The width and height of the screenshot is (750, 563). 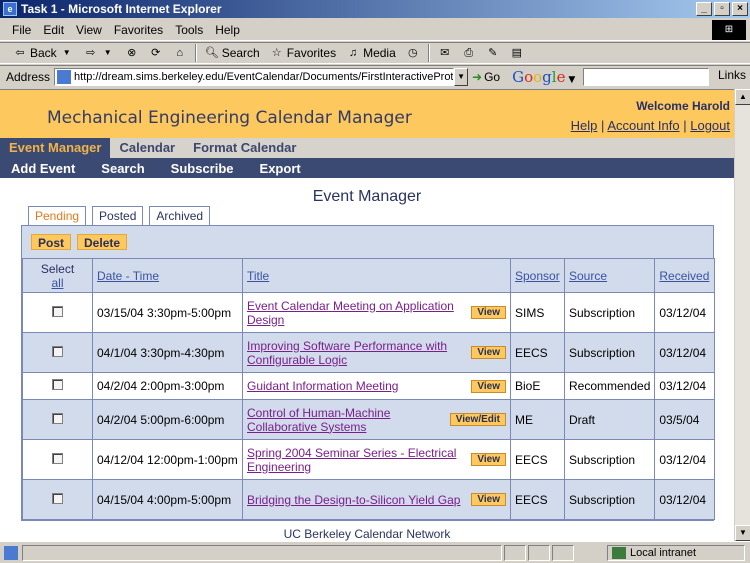 What do you see at coordinates (646, 76) in the screenshot?
I see `google-search-input` at bounding box center [646, 76].